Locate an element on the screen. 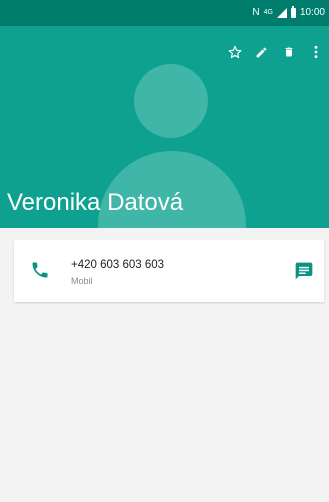 This screenshot has width=329, height=502. edit-button is located at coordinates (261, 52).